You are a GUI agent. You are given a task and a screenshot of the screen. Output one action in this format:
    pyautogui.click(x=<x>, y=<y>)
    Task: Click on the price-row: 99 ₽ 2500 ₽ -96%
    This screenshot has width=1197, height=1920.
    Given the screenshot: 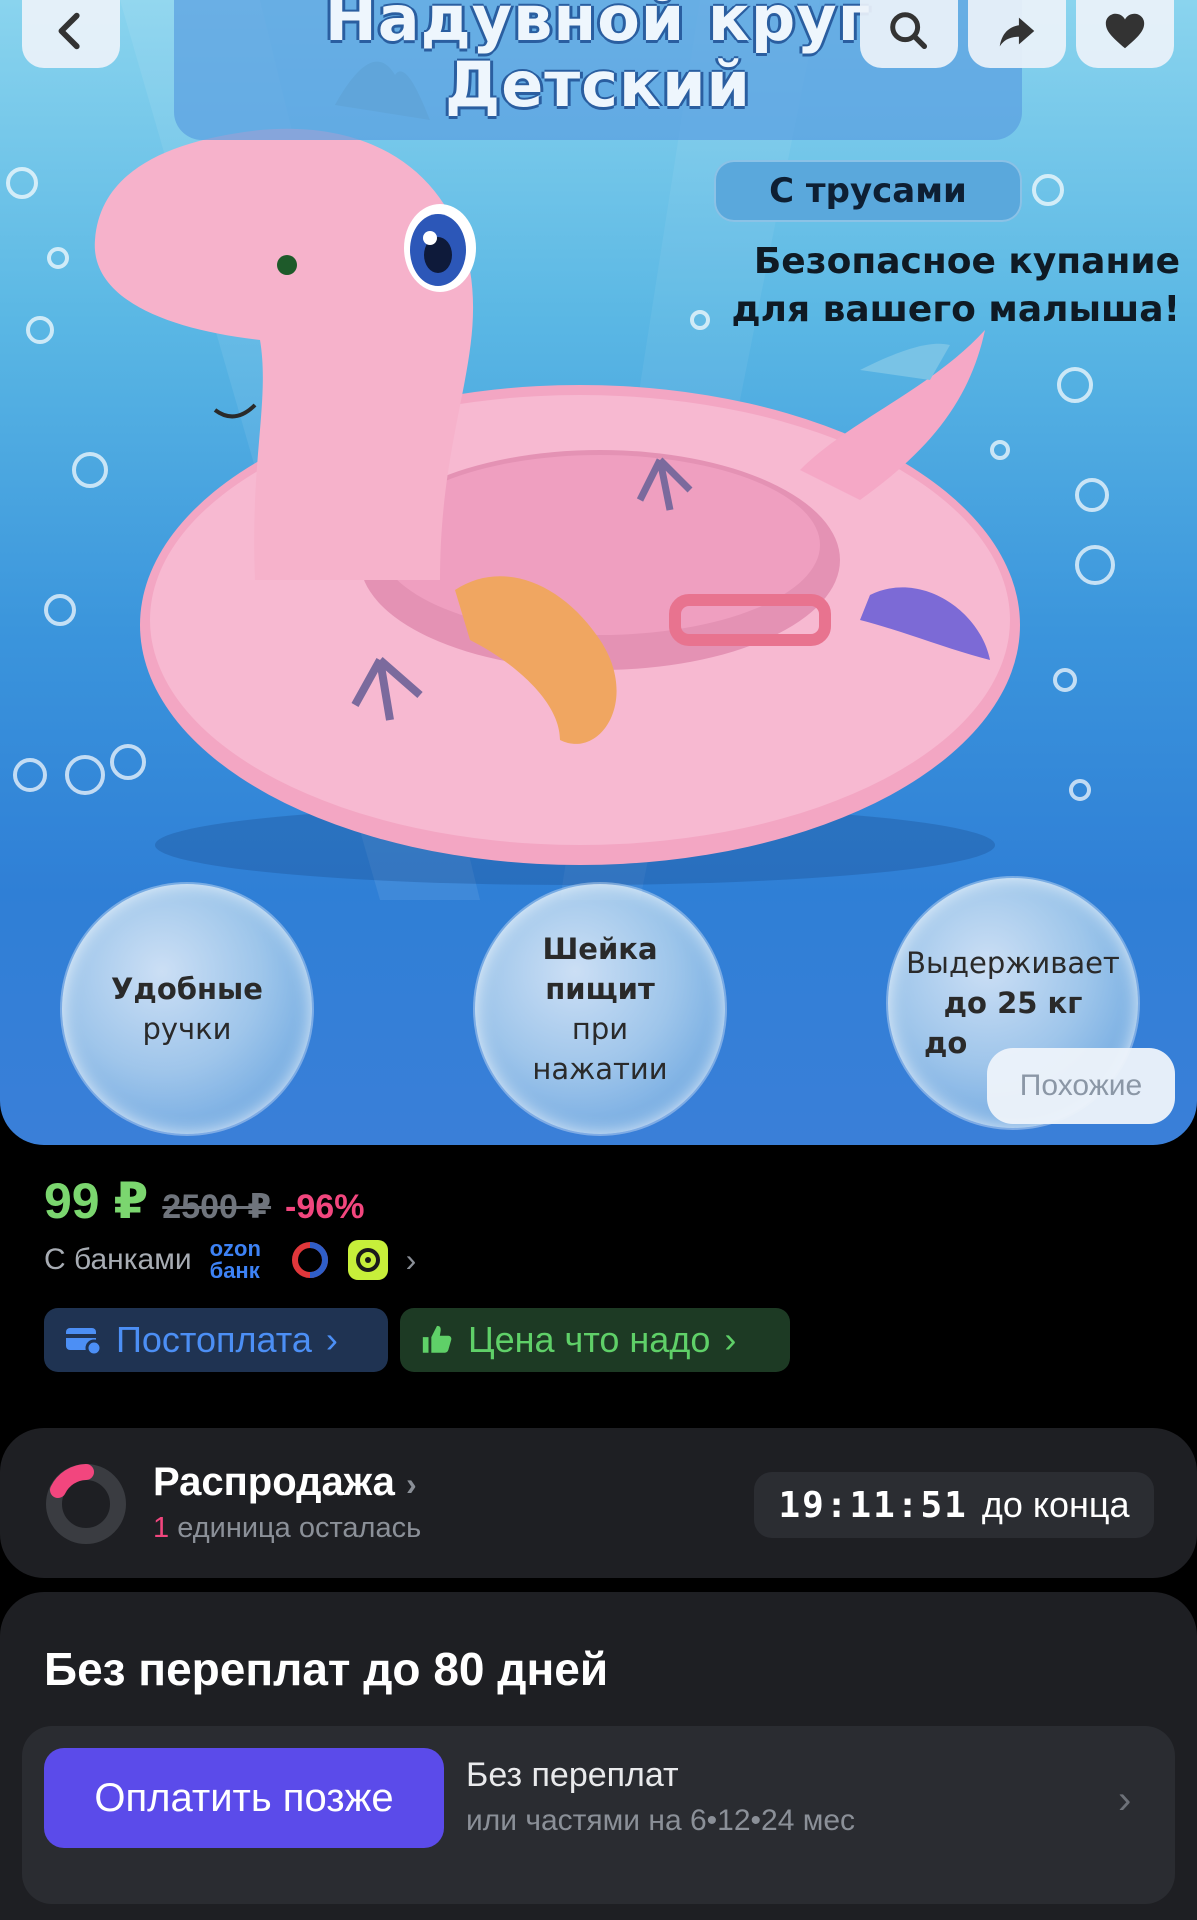 What is the action you would take?
    pyautogui.click(x=204, y=1201)
    